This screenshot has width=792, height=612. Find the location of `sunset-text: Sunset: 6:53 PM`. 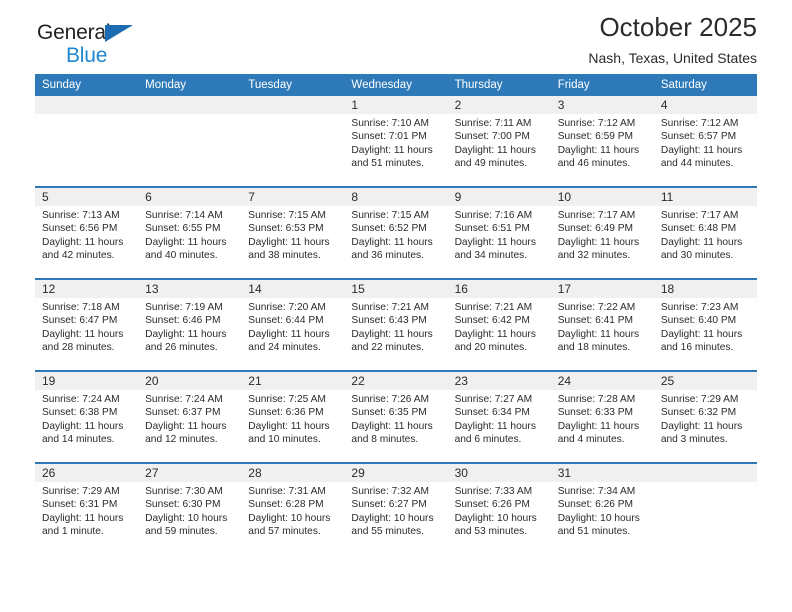

sunset-text: Sunset: 6:53 PM is located at coordinates (286, 229).